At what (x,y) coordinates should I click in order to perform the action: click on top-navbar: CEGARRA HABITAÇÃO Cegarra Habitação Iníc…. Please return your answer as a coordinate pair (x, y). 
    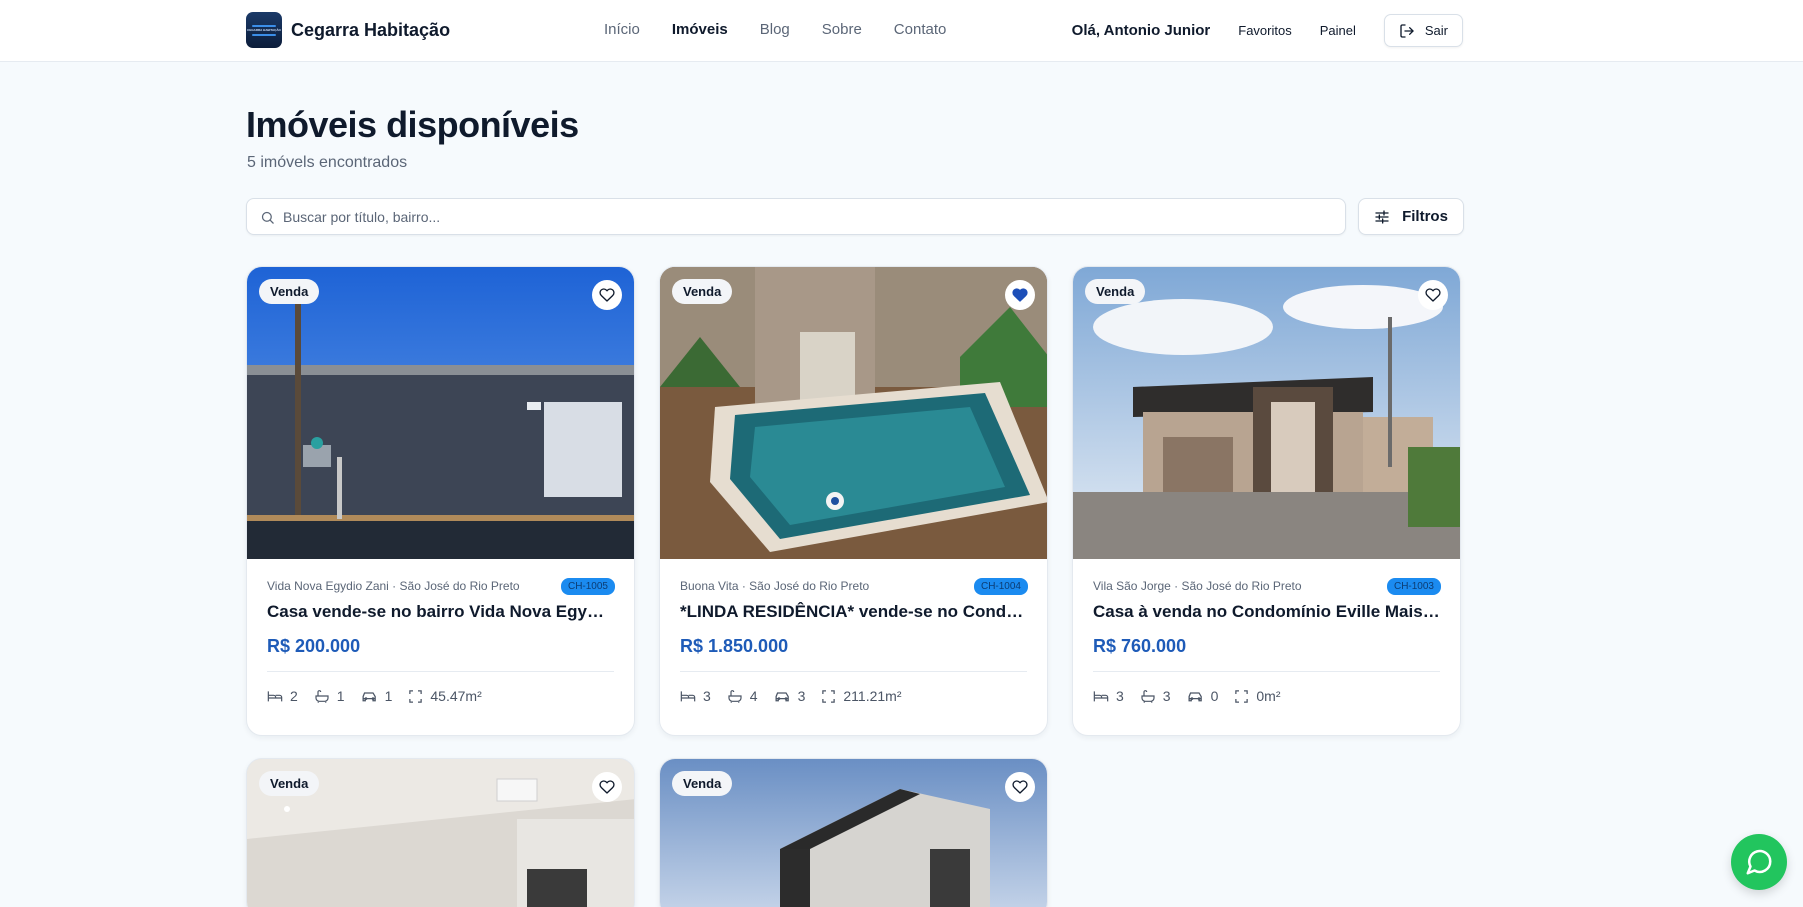
    Looking at the image, I should click on (901, 31).